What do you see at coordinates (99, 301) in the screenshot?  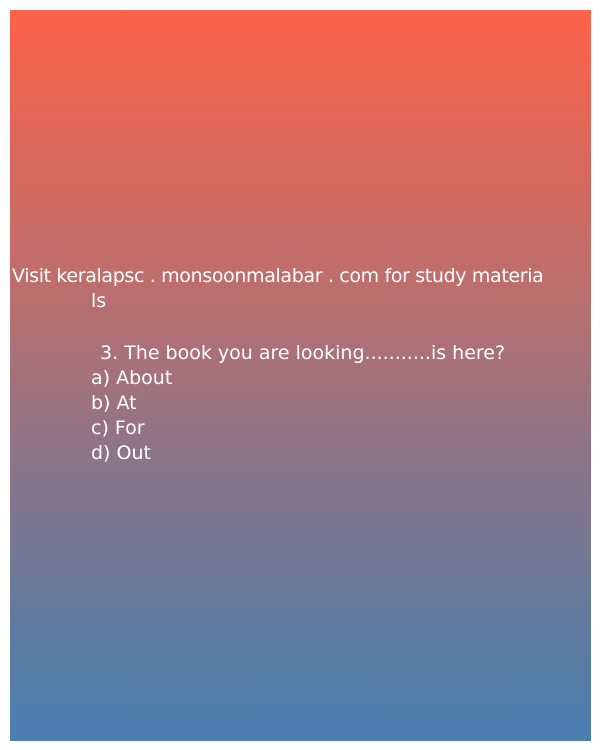 I see `promo-text-line-2: ls` at bounding box center [99, 301].